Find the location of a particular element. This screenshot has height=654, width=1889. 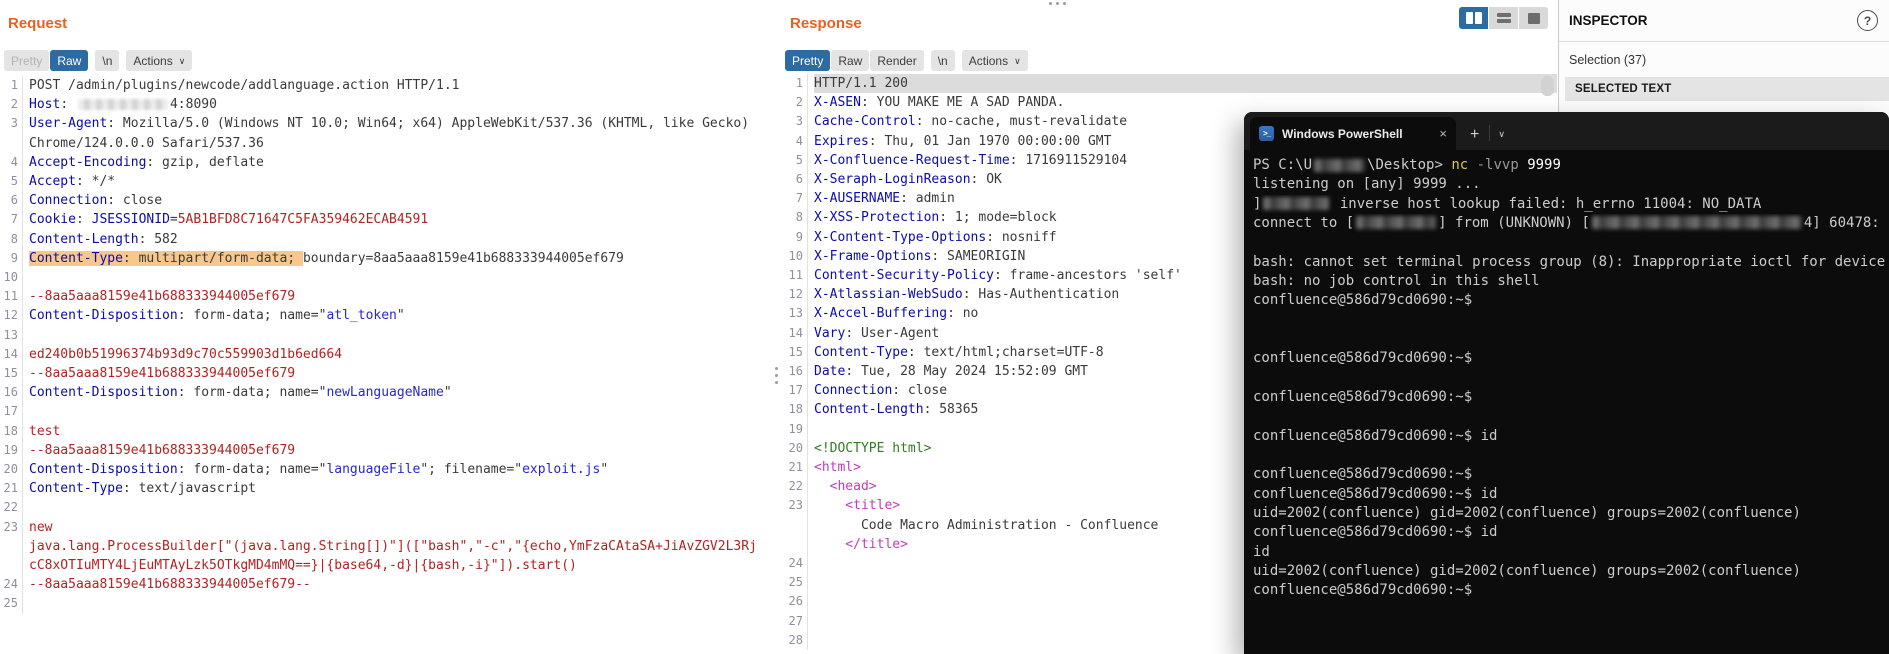

top-splitter-handle is located at coordinates (1057, 3).